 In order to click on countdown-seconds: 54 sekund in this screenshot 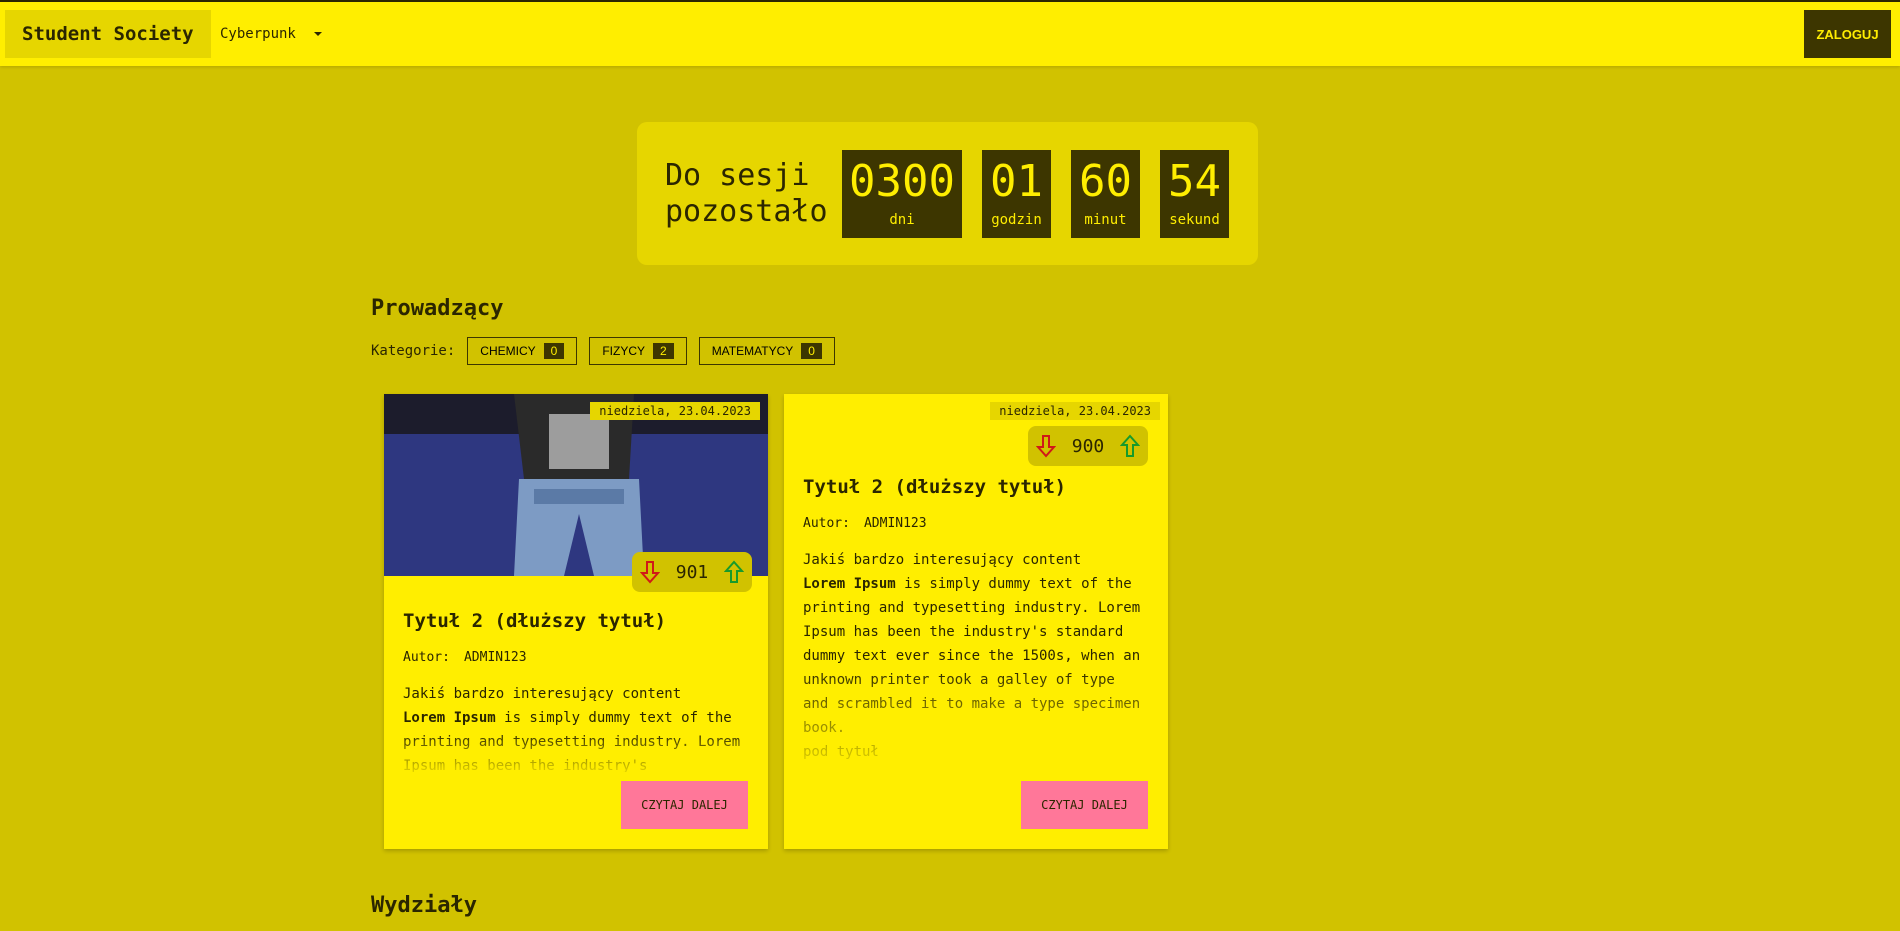, I will do `click(1194, 194)`.